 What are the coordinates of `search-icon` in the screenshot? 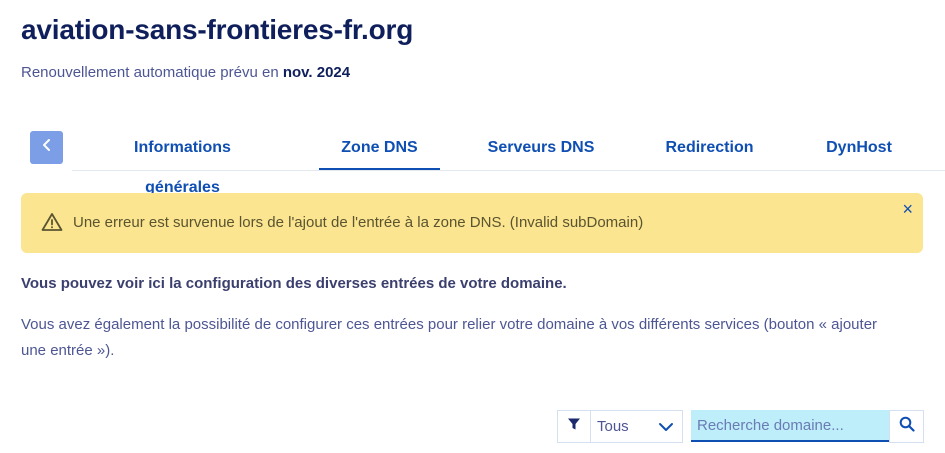 It's located at (907, 426).